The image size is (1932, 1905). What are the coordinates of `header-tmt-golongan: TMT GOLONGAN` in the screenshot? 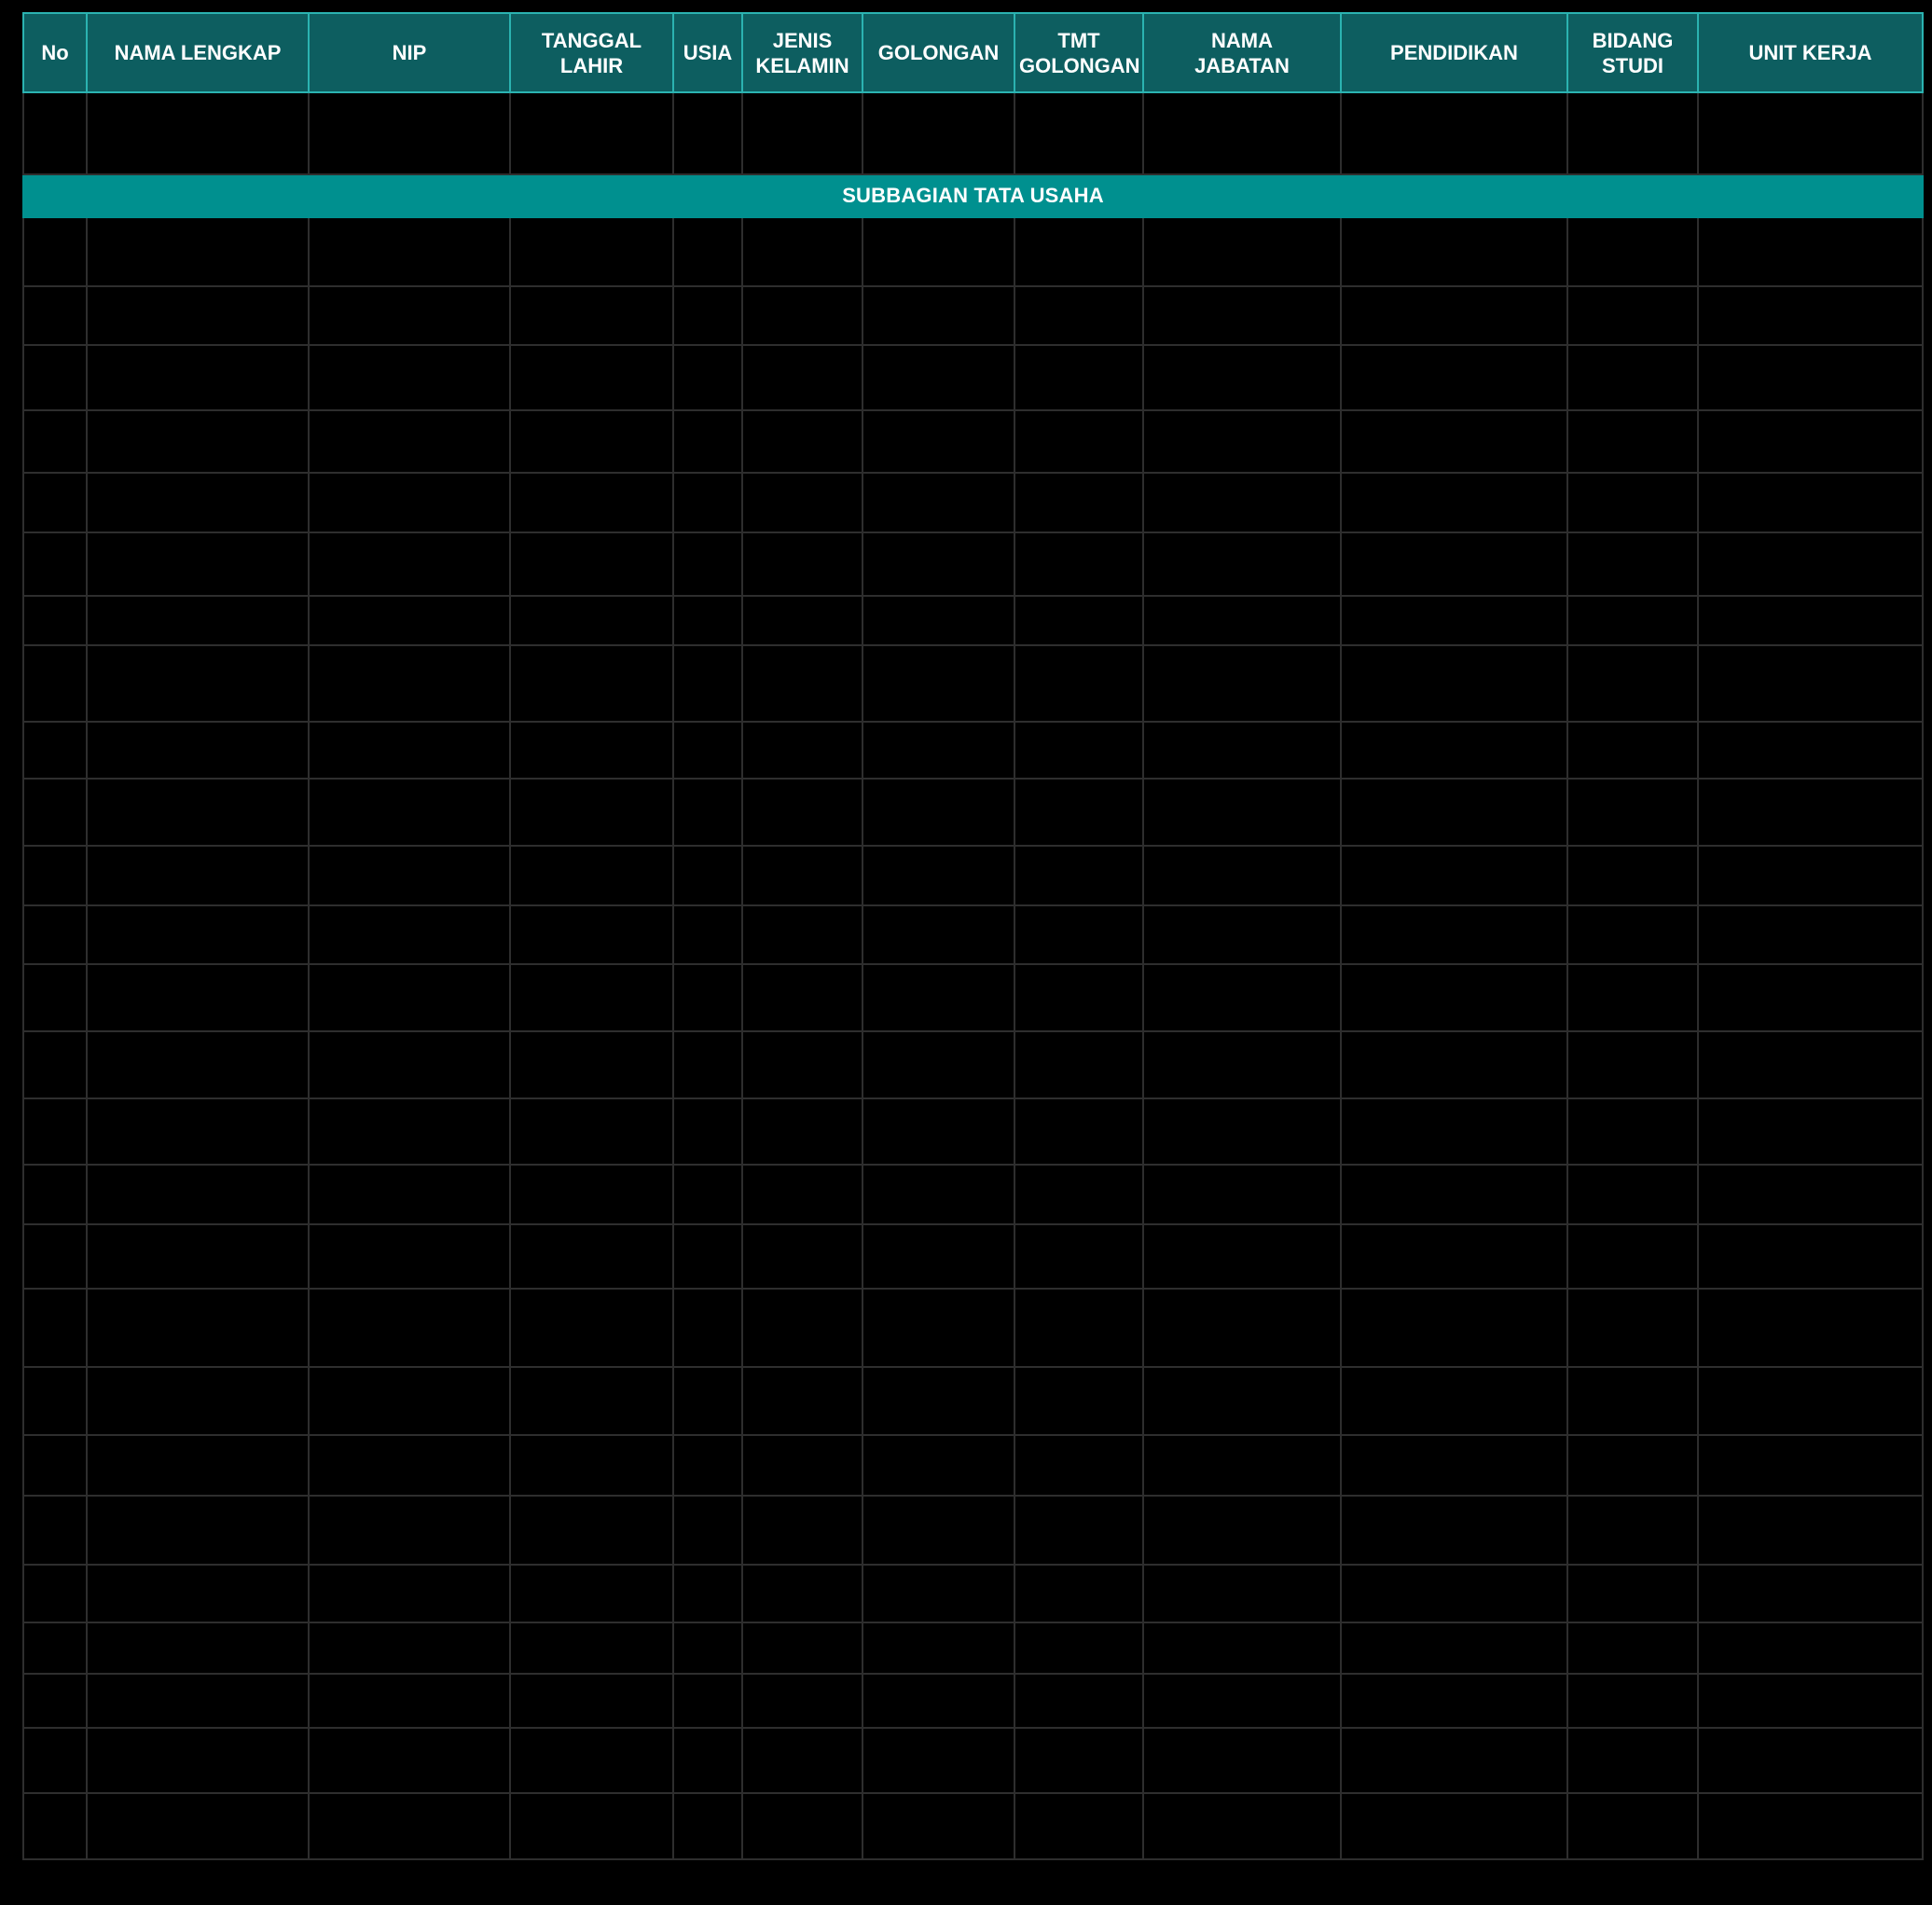 It's located at (1079, 52).